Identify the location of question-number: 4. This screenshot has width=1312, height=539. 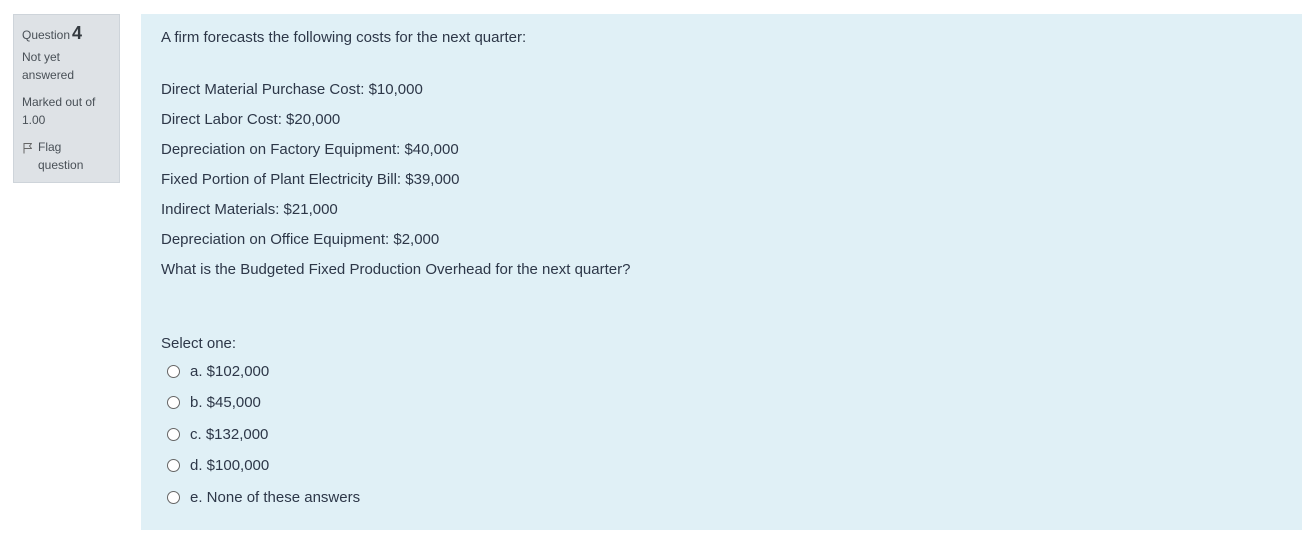
(77, 33).